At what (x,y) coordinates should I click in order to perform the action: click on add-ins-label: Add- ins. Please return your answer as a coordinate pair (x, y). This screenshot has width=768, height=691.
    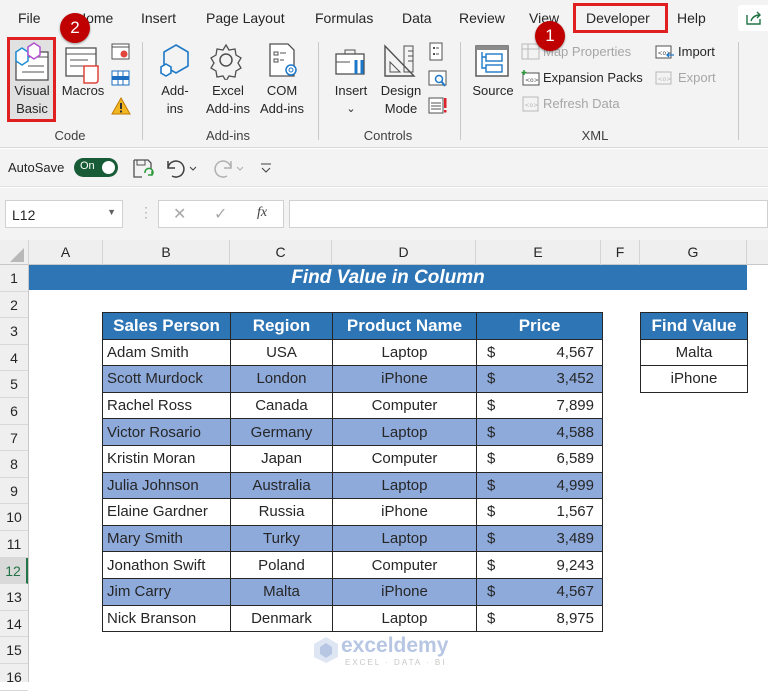
    Looking at the image, I should click on (175, 100).